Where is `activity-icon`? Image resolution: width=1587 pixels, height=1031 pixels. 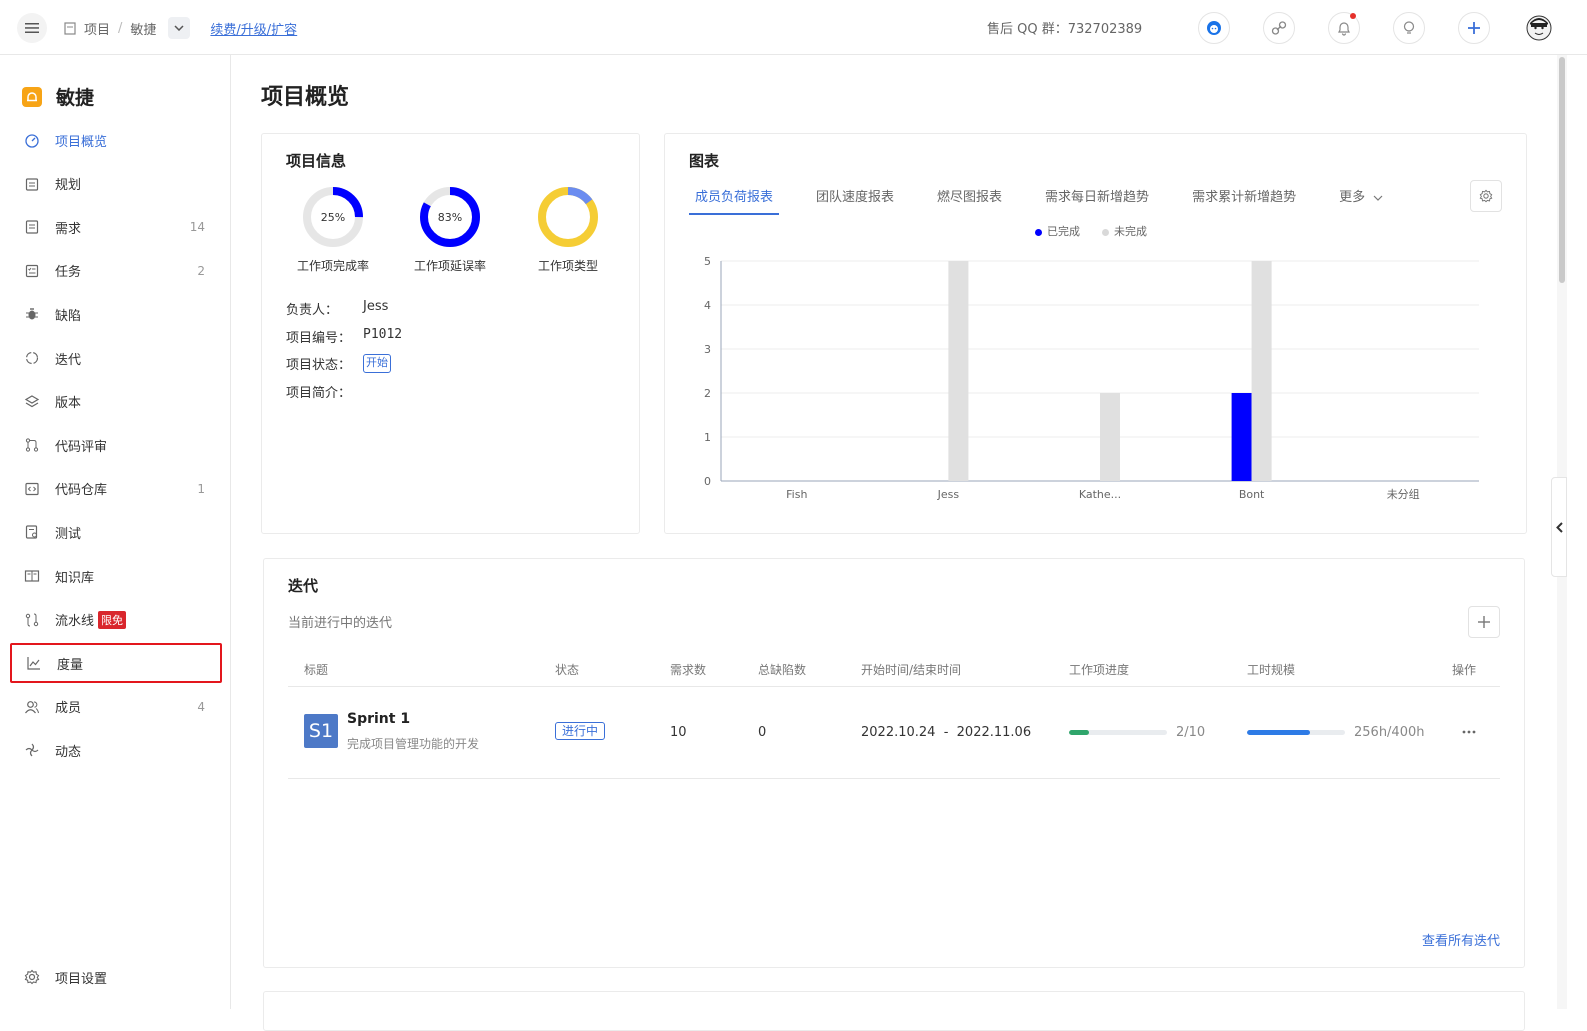 activity-icon is located at coordinates (32, 750).